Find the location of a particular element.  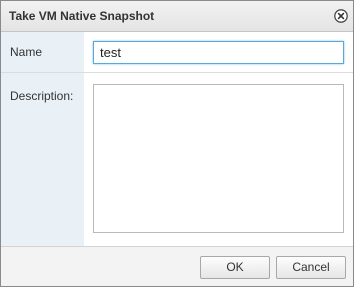

ok-button: OK is located at coordinates (235, 267).